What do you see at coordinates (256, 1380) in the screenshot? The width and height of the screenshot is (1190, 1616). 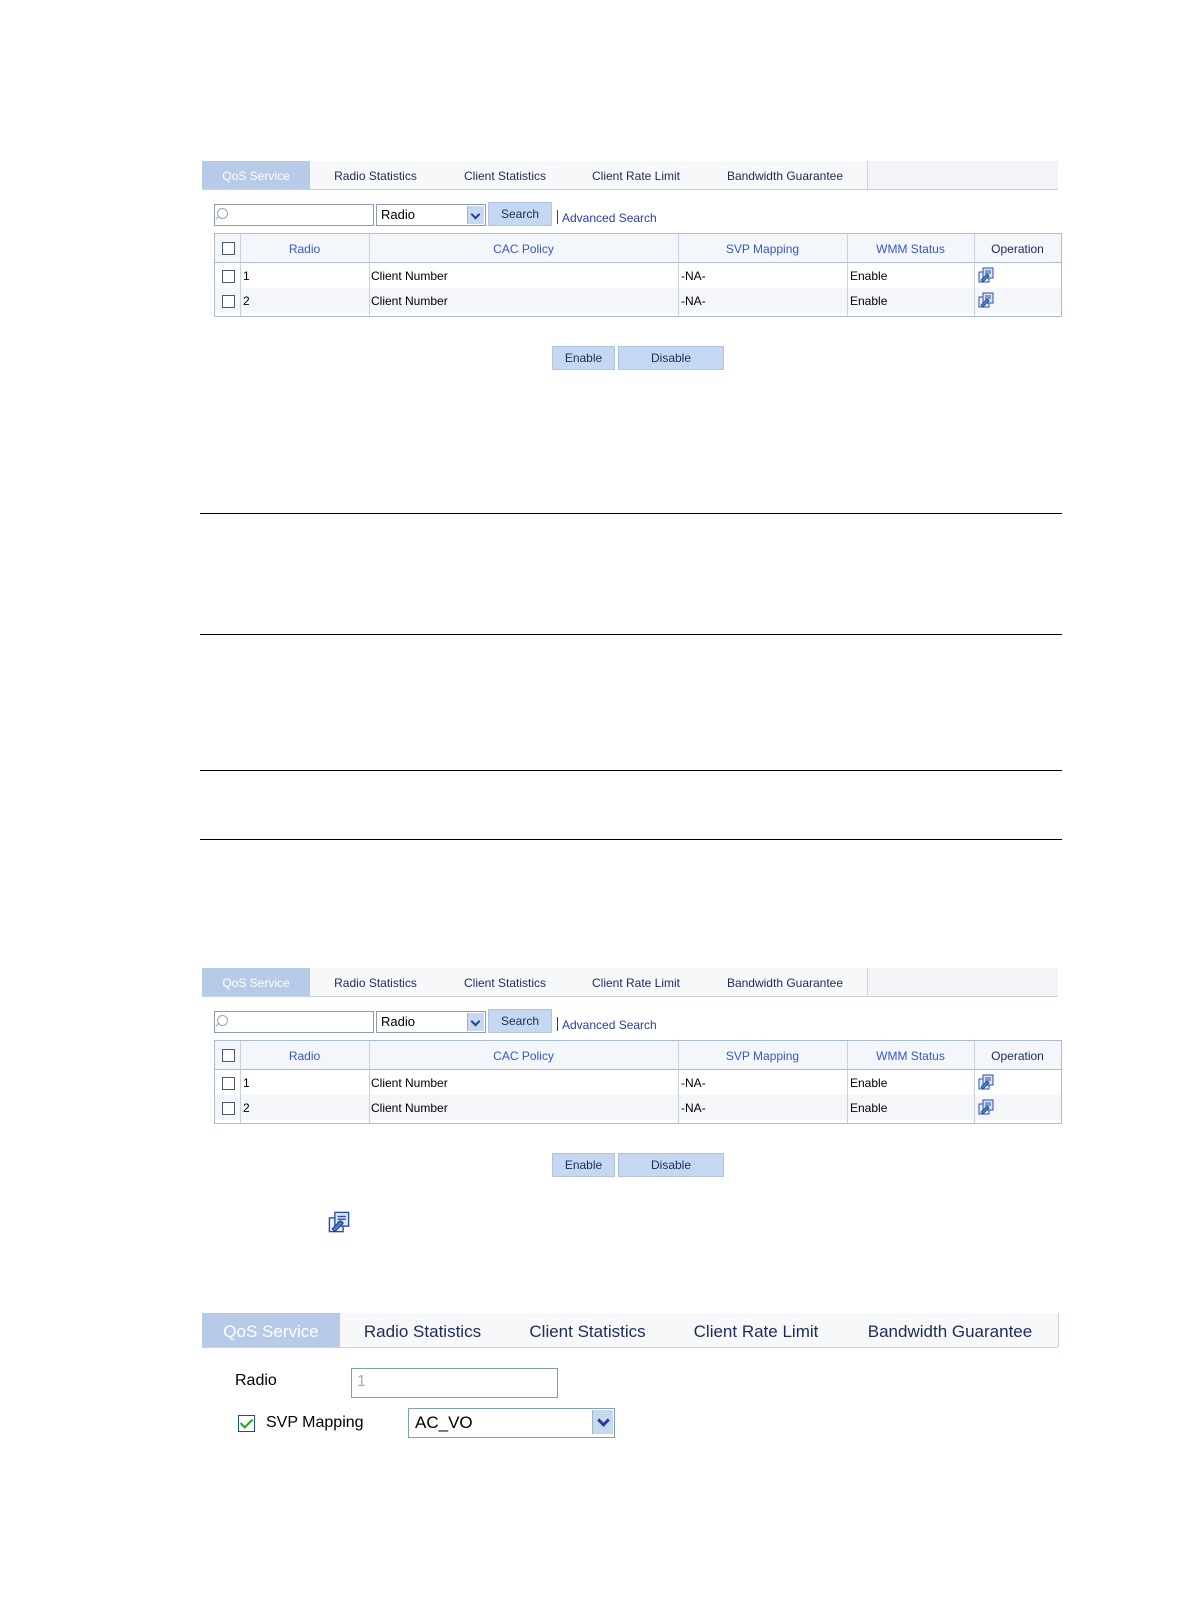 I see `radio-label: Radio` at bounding box center [256, 1380].